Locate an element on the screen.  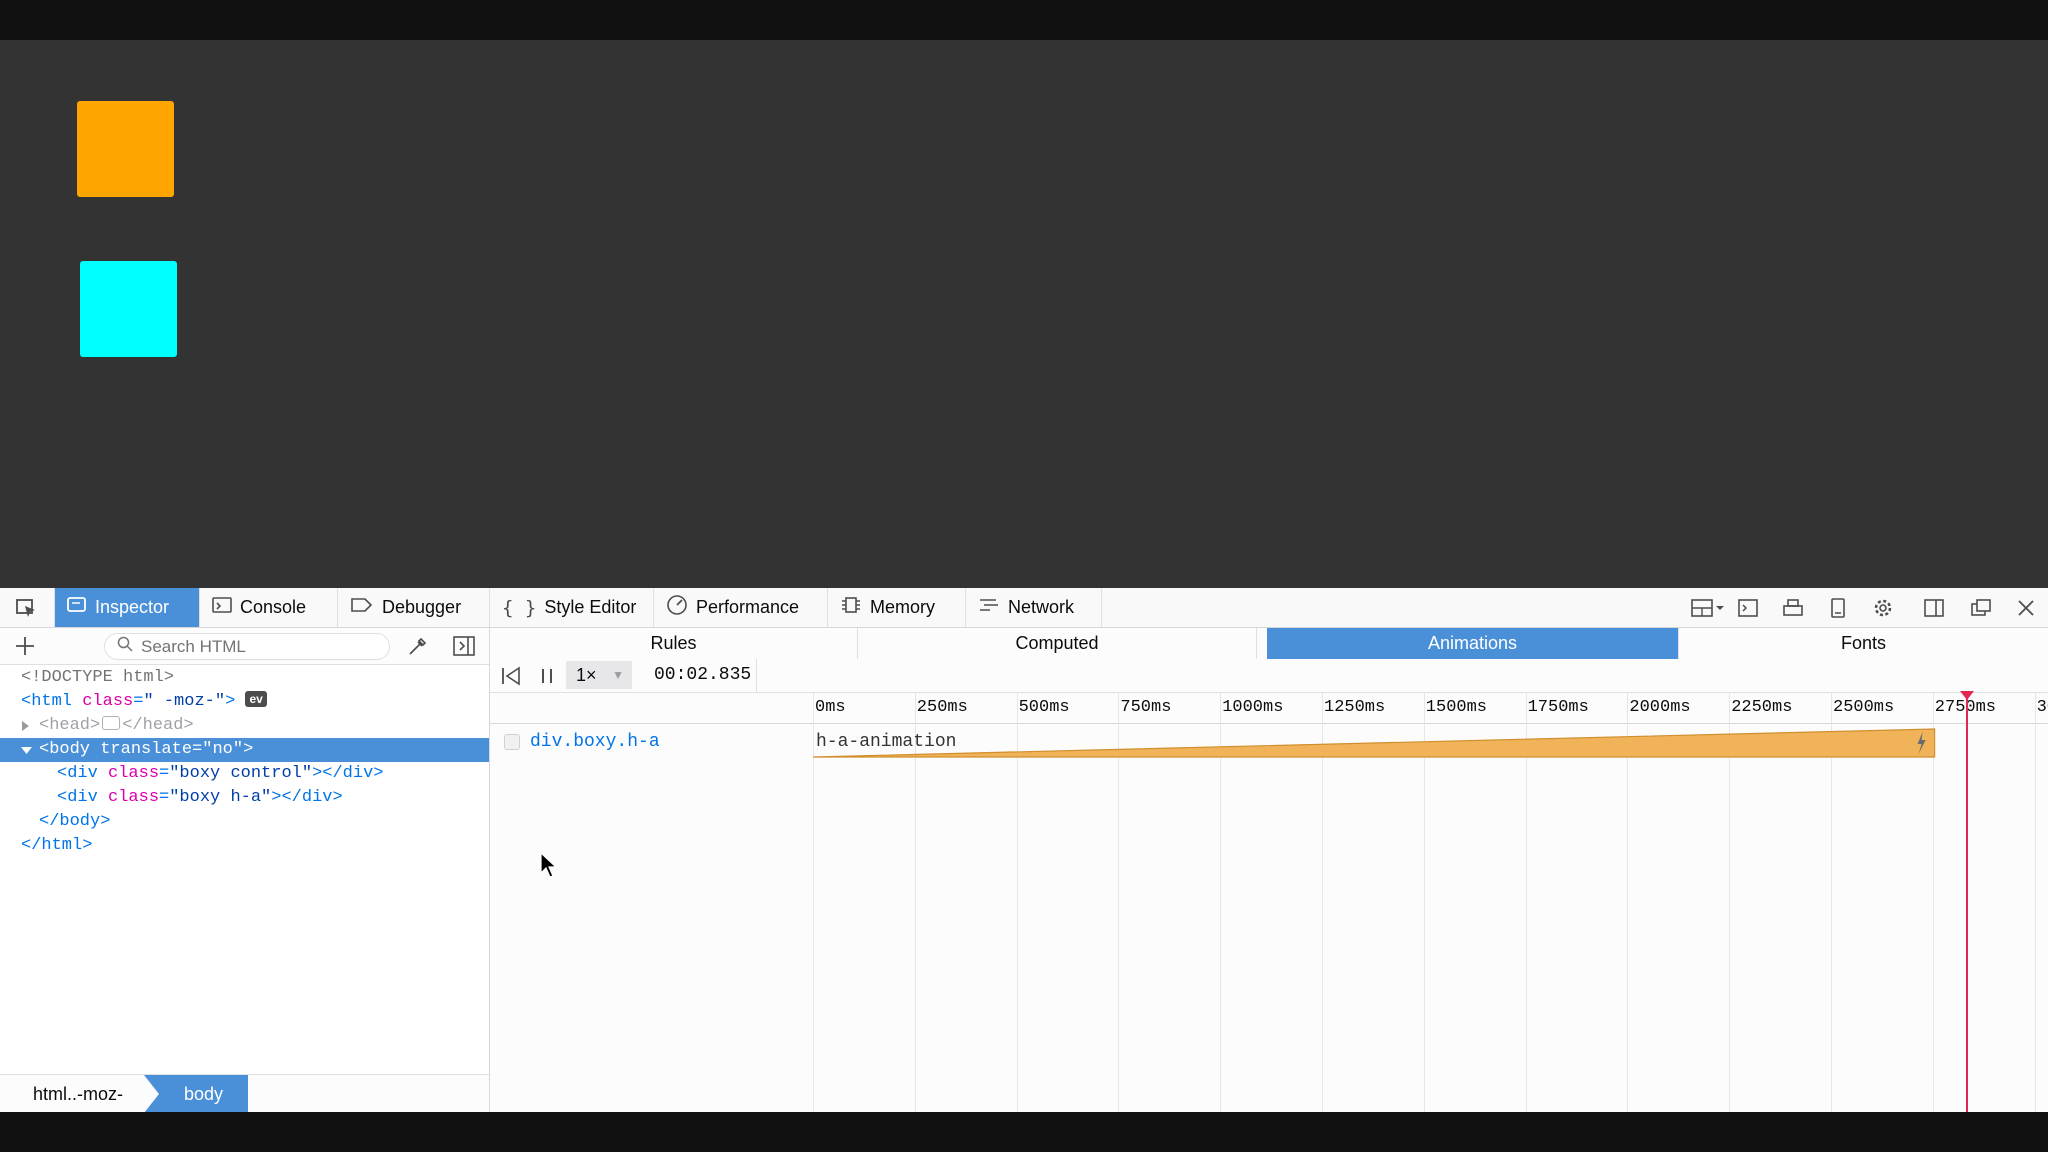
timeline-scrubber is located at coordinates (1967, 901).